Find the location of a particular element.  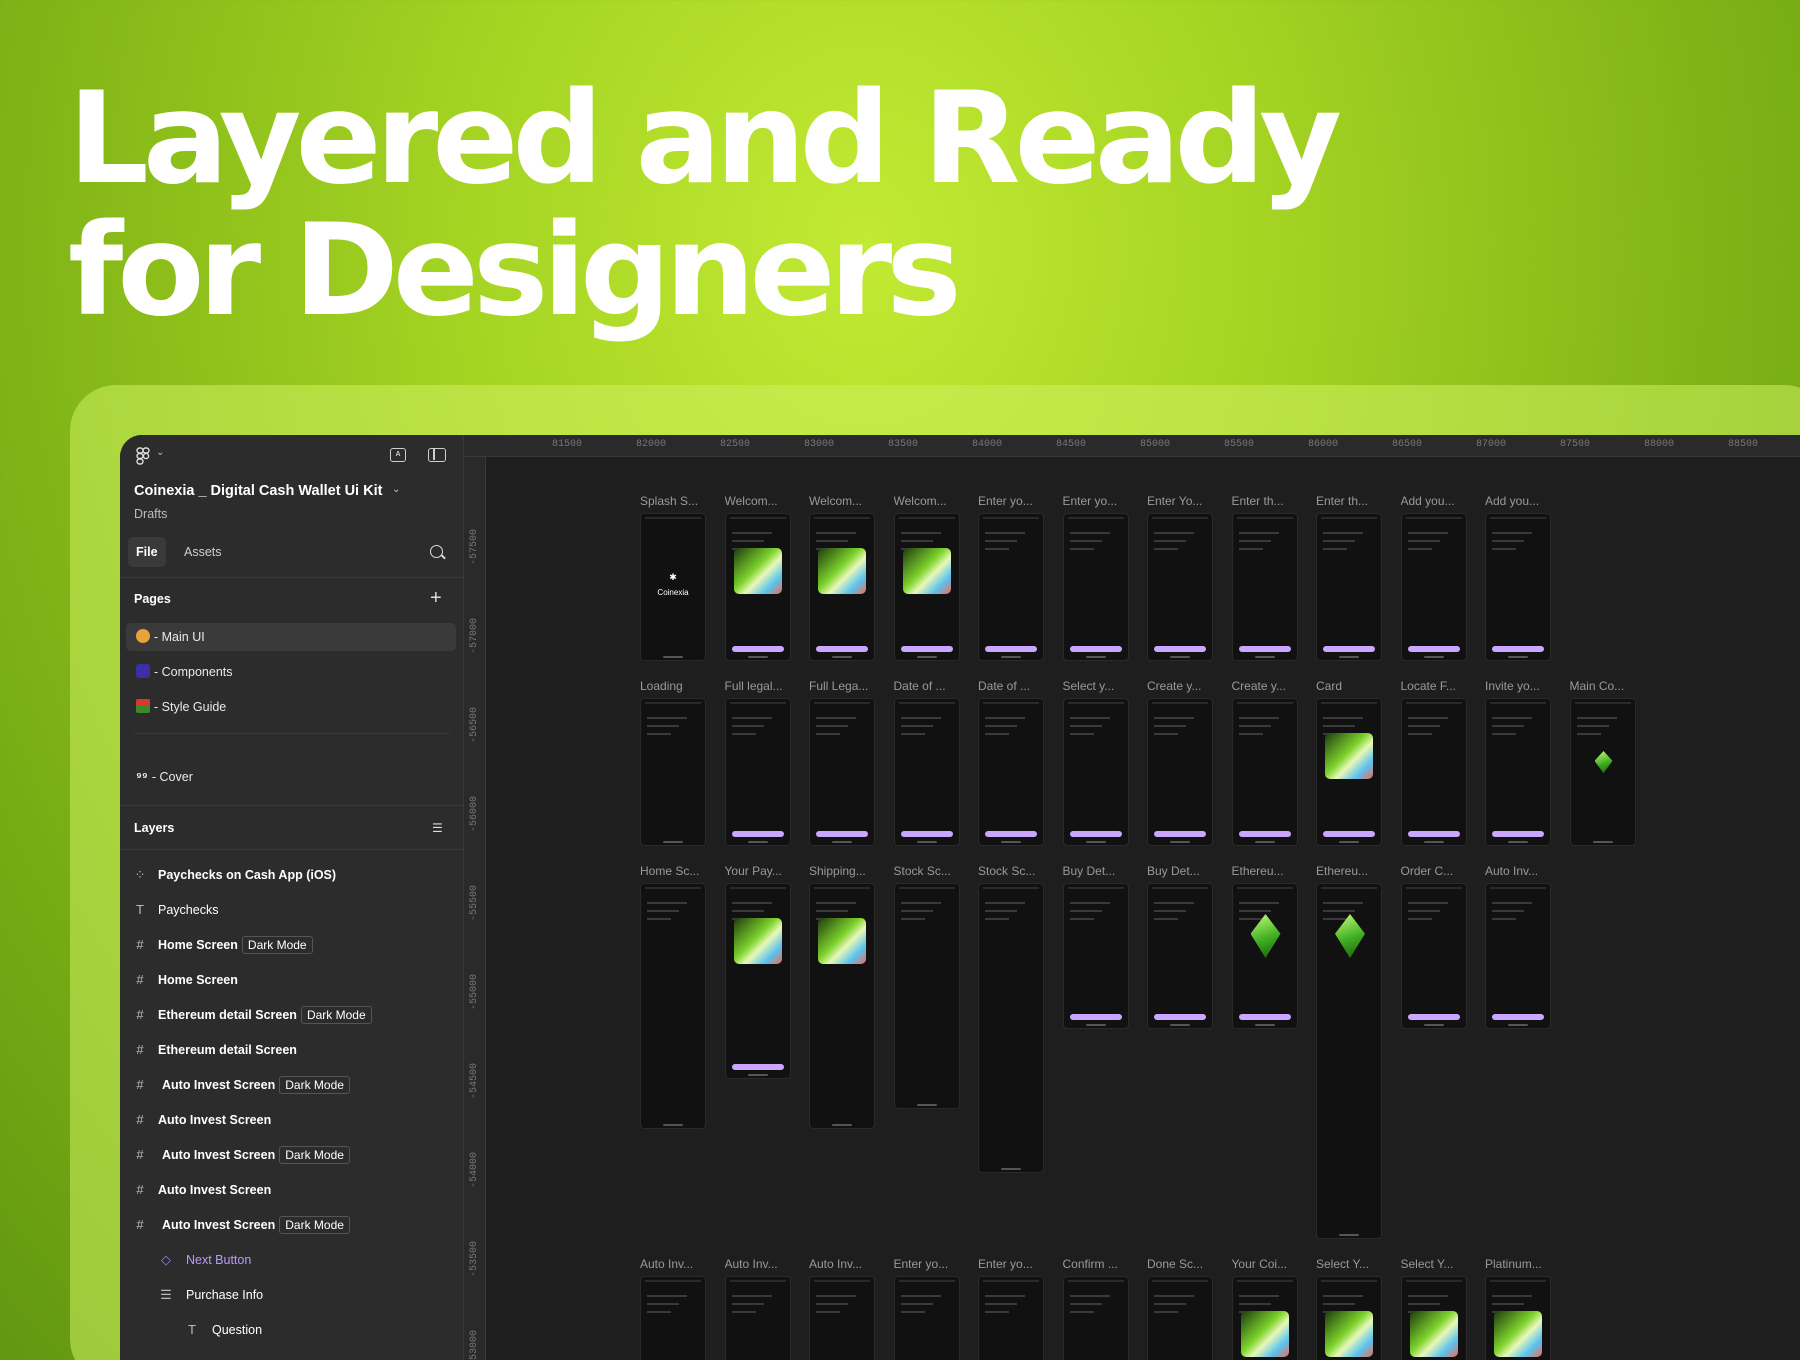

page-item-components: - Components is located at coordinates (291, 672).